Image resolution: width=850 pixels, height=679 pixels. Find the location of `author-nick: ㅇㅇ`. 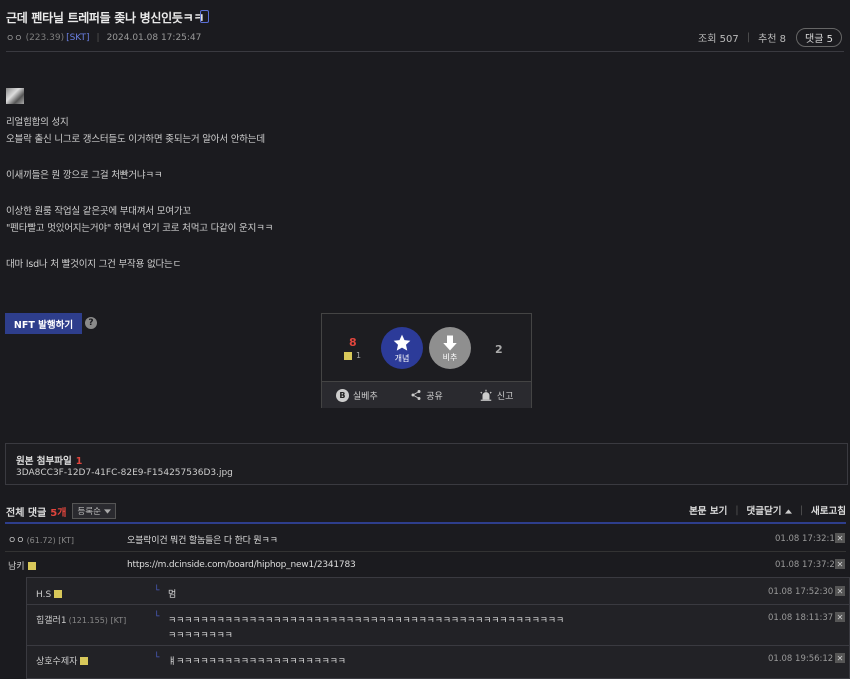

author-nick: ㅇㅇ is located at coordinates (14, 37).